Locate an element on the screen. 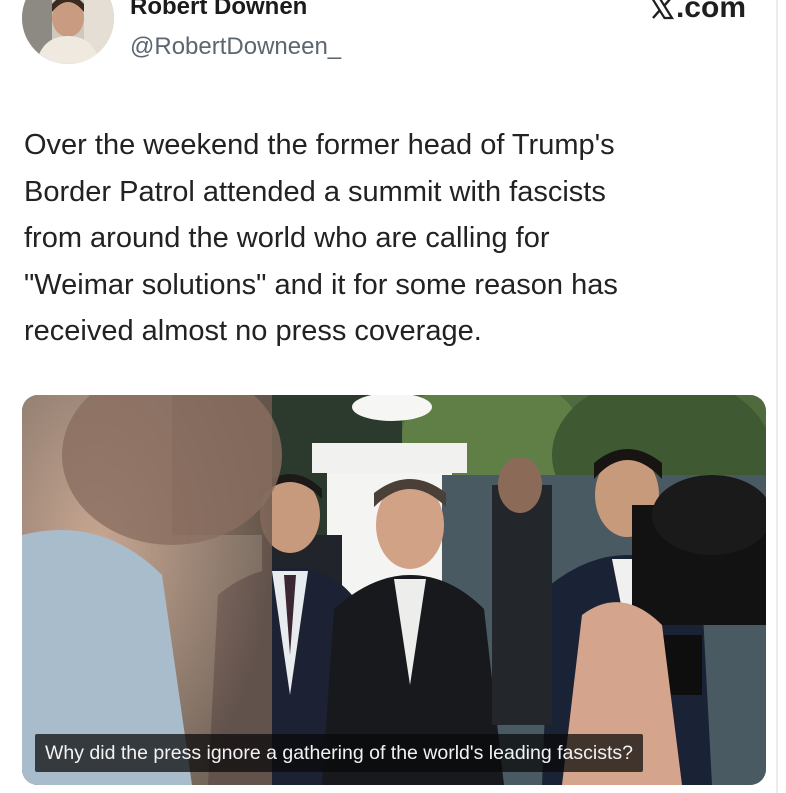 The image size is (786, 793). source-label: .com is located at coordinates (698, 12).